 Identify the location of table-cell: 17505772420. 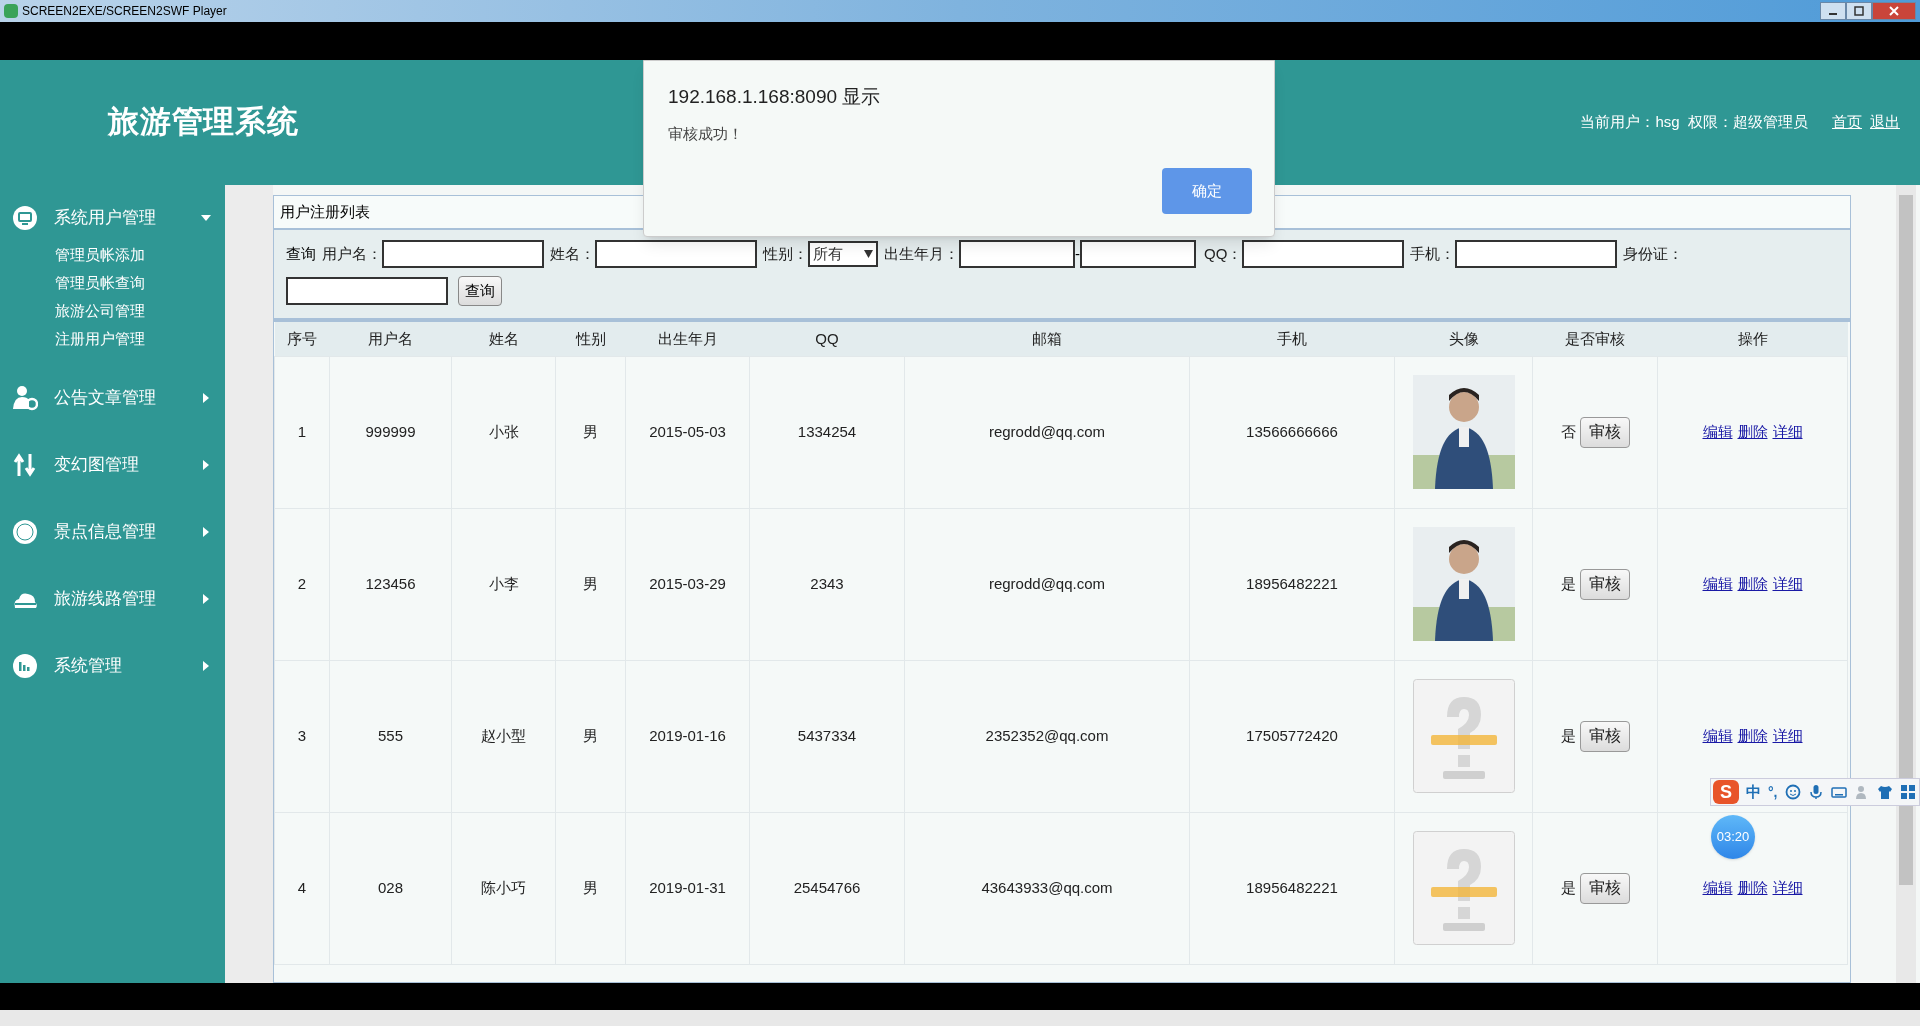
(1292, 736).